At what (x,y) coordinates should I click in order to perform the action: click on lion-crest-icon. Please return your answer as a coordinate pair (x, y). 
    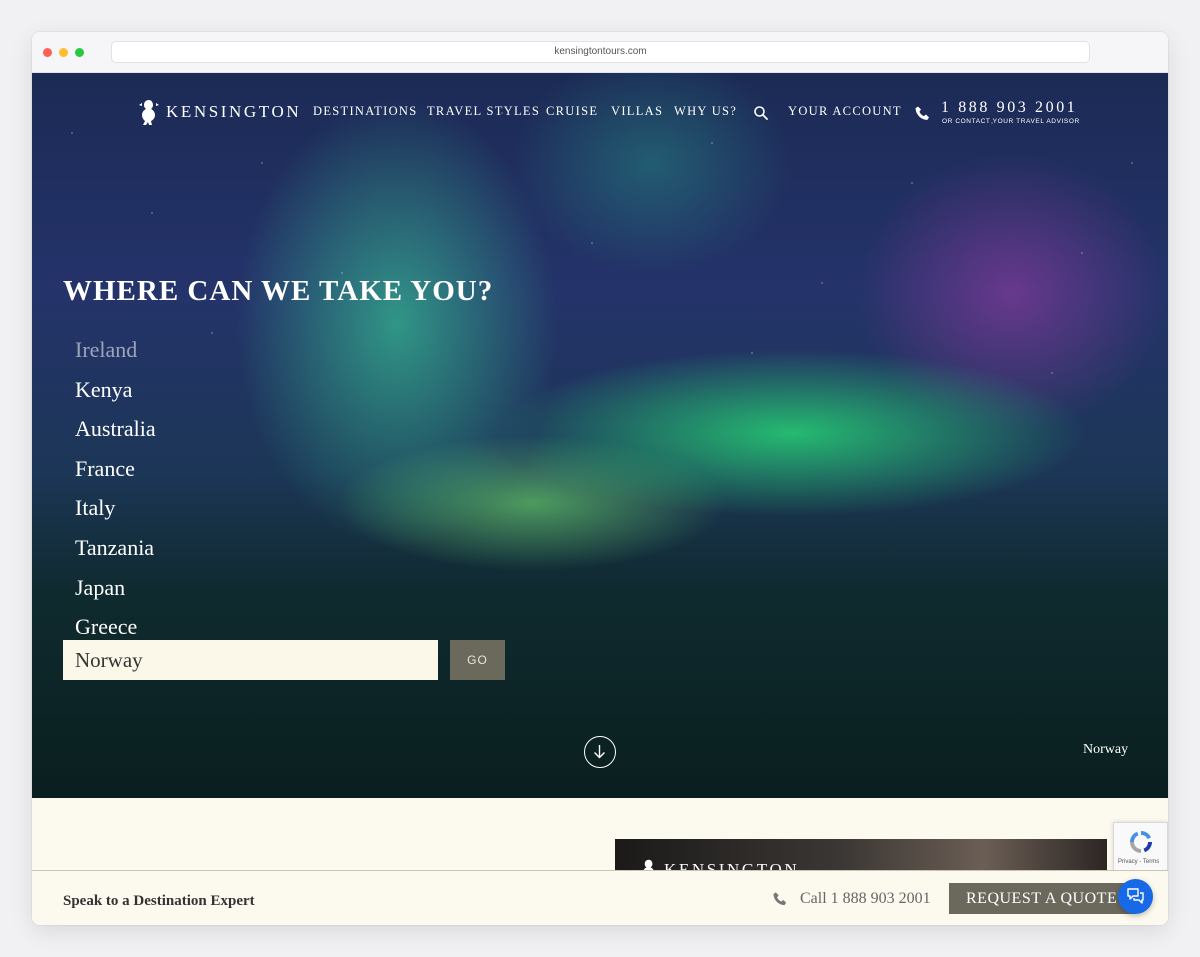
    Looking at the image, I should click on (149, 112).